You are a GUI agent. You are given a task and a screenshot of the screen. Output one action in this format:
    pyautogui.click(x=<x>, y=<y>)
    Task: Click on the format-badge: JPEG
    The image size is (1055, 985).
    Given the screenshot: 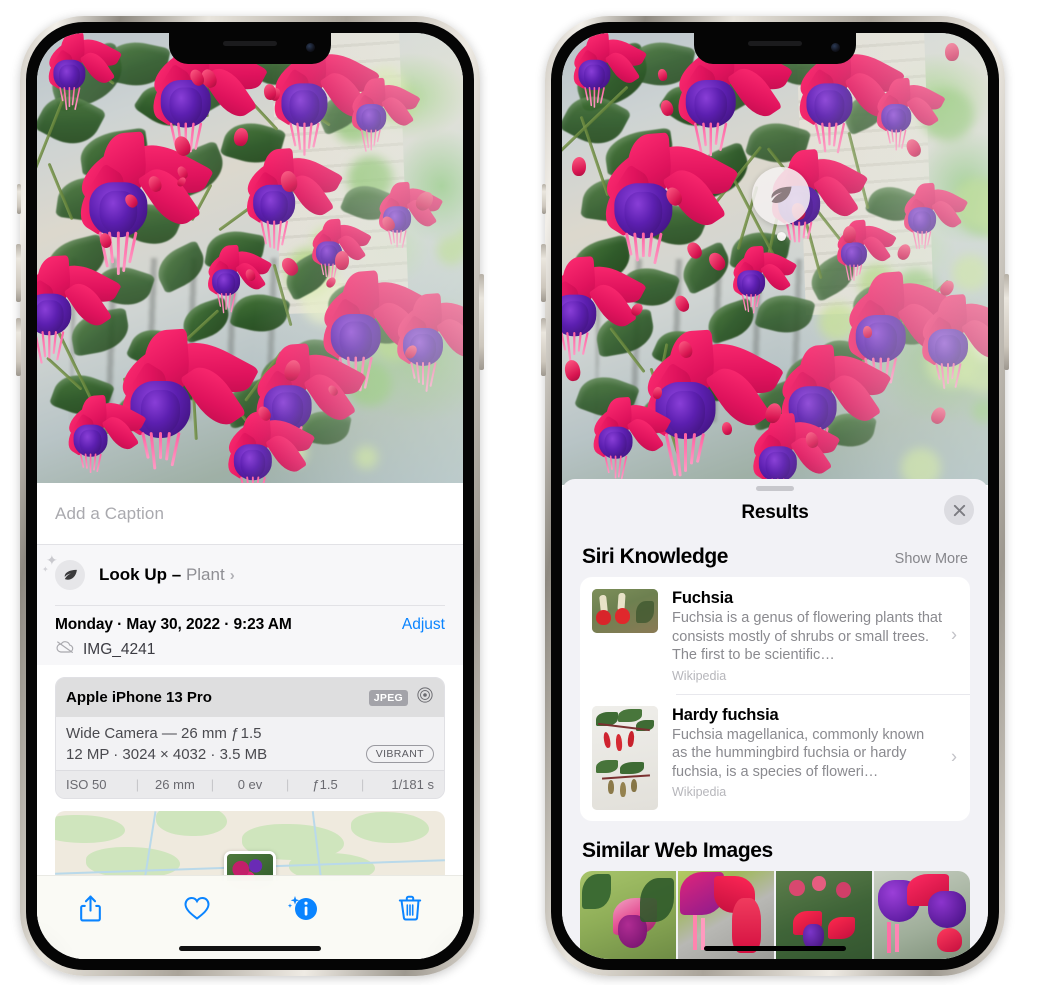 What is the action you would take?
    pyautogui.click(x=388, y=697)
    